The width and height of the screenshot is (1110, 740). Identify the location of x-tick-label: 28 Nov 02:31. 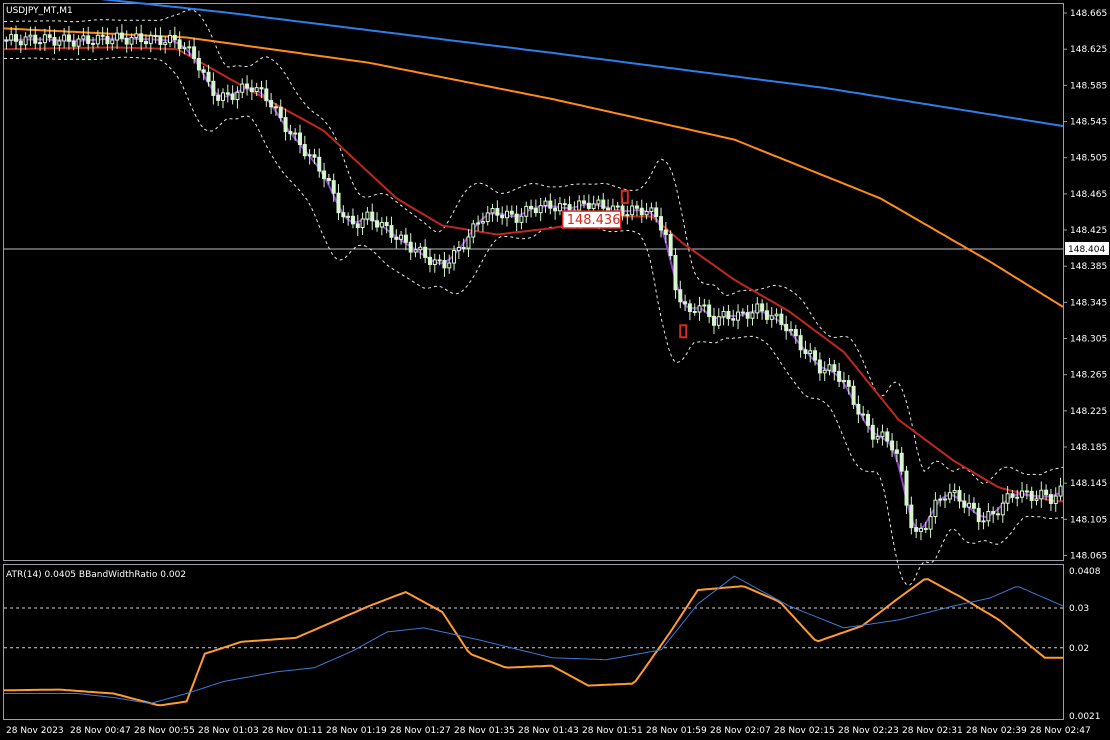
(932, 731).